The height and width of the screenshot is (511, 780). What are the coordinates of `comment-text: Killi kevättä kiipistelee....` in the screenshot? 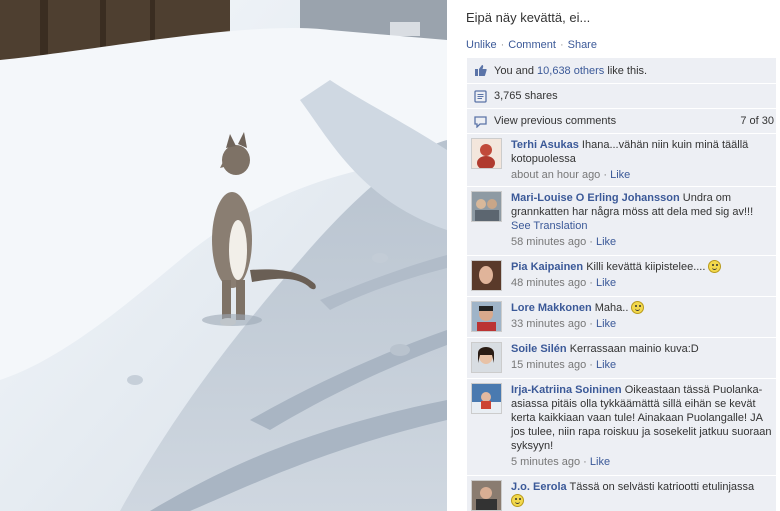 It's located at (646, 267).